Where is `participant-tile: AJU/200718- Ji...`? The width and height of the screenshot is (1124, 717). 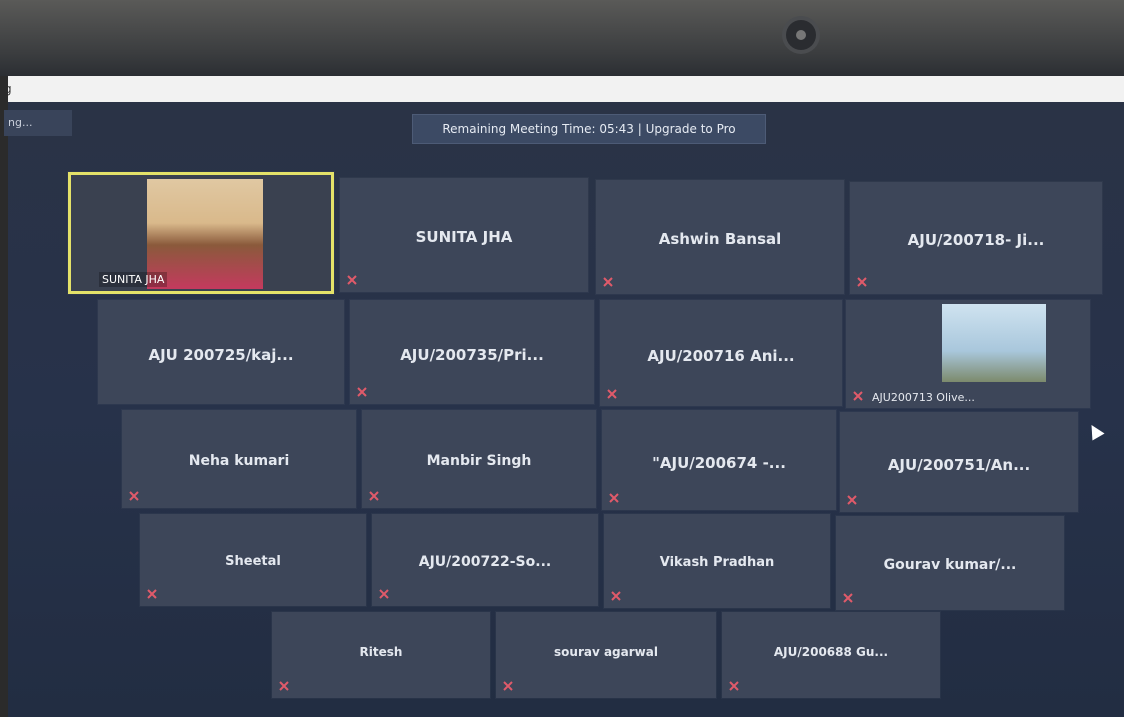 participant-tile: AJU/200718- Ji... is located at coordinates (976, 238).